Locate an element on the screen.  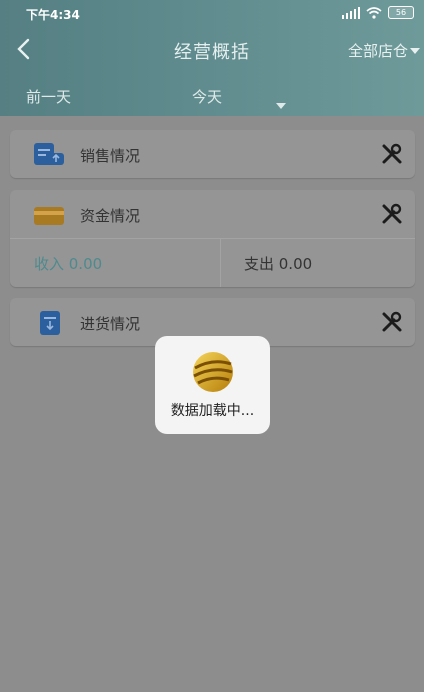
store-selector-label: 全部店仓 is located at coordinates (377, 51).